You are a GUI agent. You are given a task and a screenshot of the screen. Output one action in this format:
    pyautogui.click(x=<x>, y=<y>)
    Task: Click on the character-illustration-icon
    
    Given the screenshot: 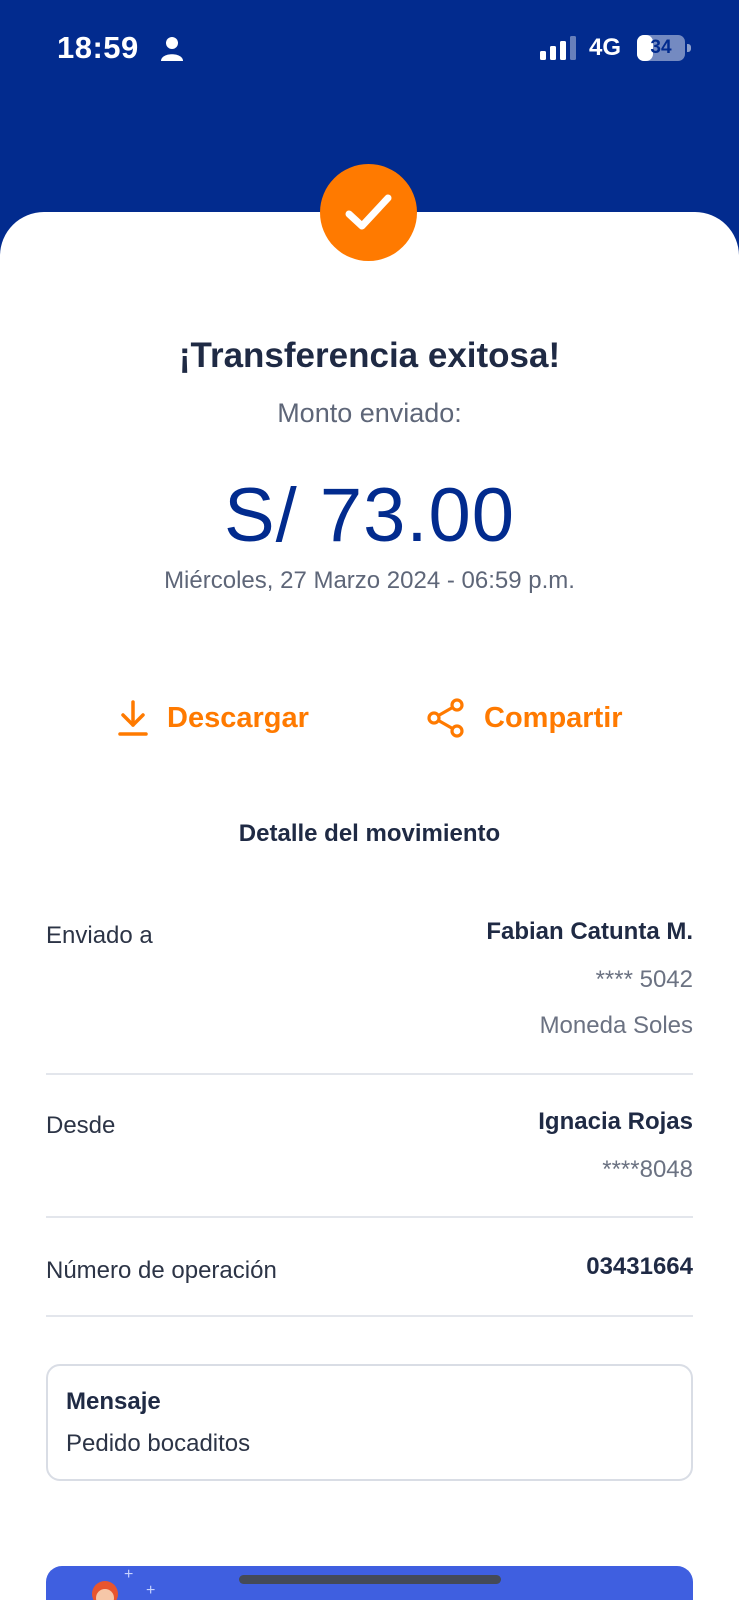 What is the action you would take?
    pyautogui.click(x=105, y=1590)
    